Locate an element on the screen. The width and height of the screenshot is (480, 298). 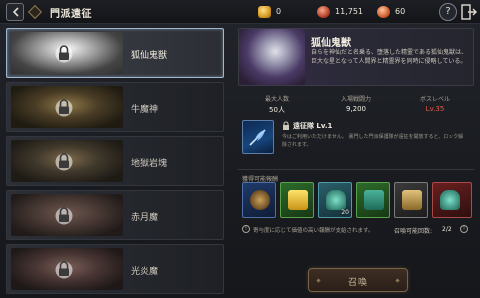
note-row: ! 寄与度に応じて価値の高い報酬が支給されます。 召喚可能回数: 2/2 ! is located at coordinates (357, 230).